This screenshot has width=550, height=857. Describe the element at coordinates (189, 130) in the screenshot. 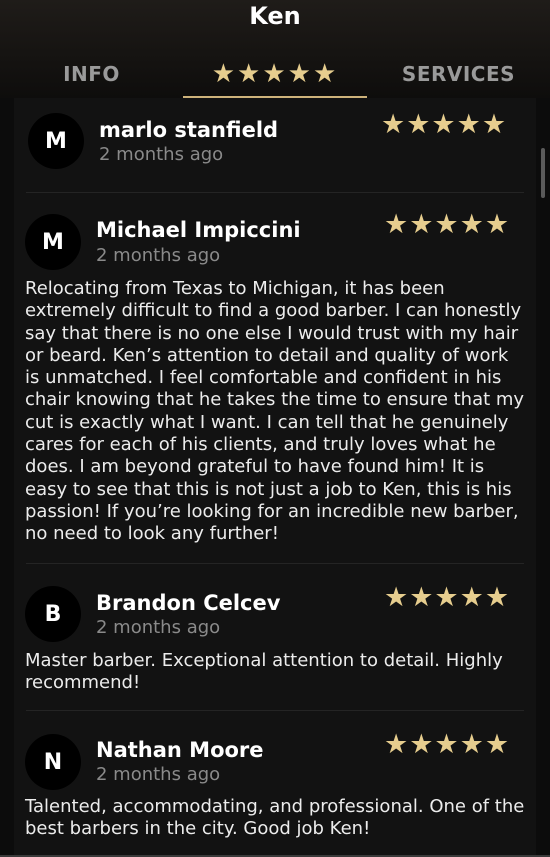

I see `reviewer-name: marlo stanfield` at that location.